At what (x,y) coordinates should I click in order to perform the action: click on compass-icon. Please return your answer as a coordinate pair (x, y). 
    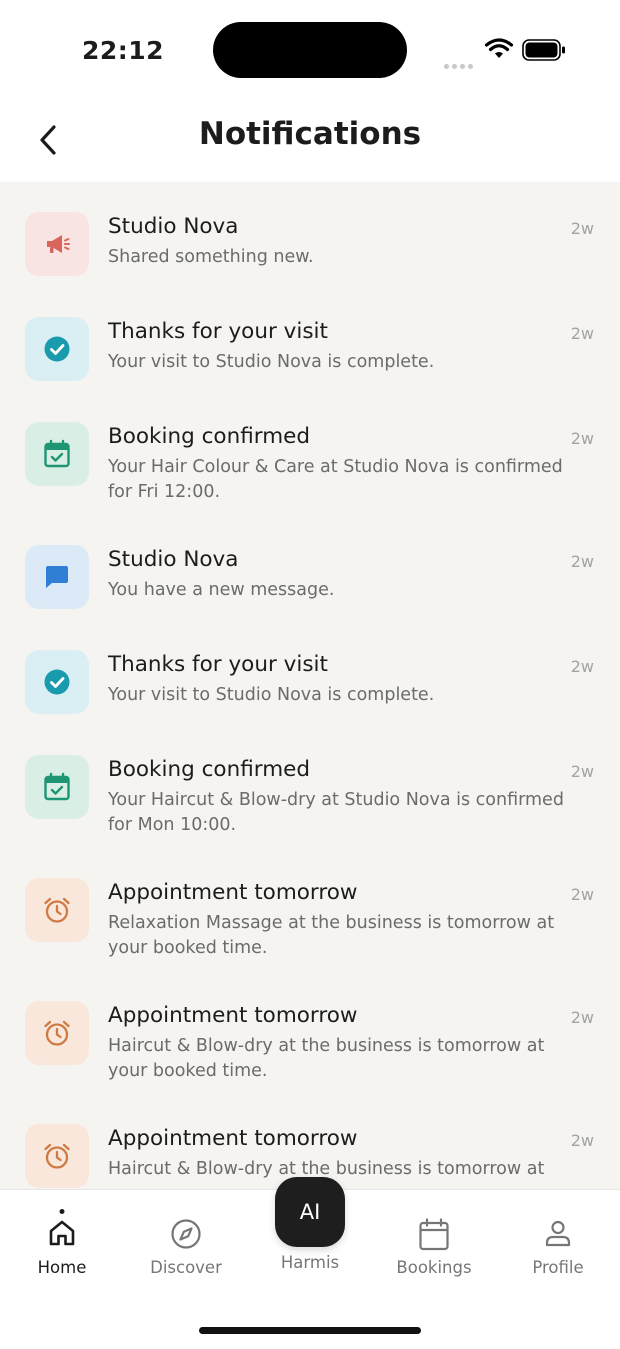
    Looking at the image, I should click on (186, 1234).